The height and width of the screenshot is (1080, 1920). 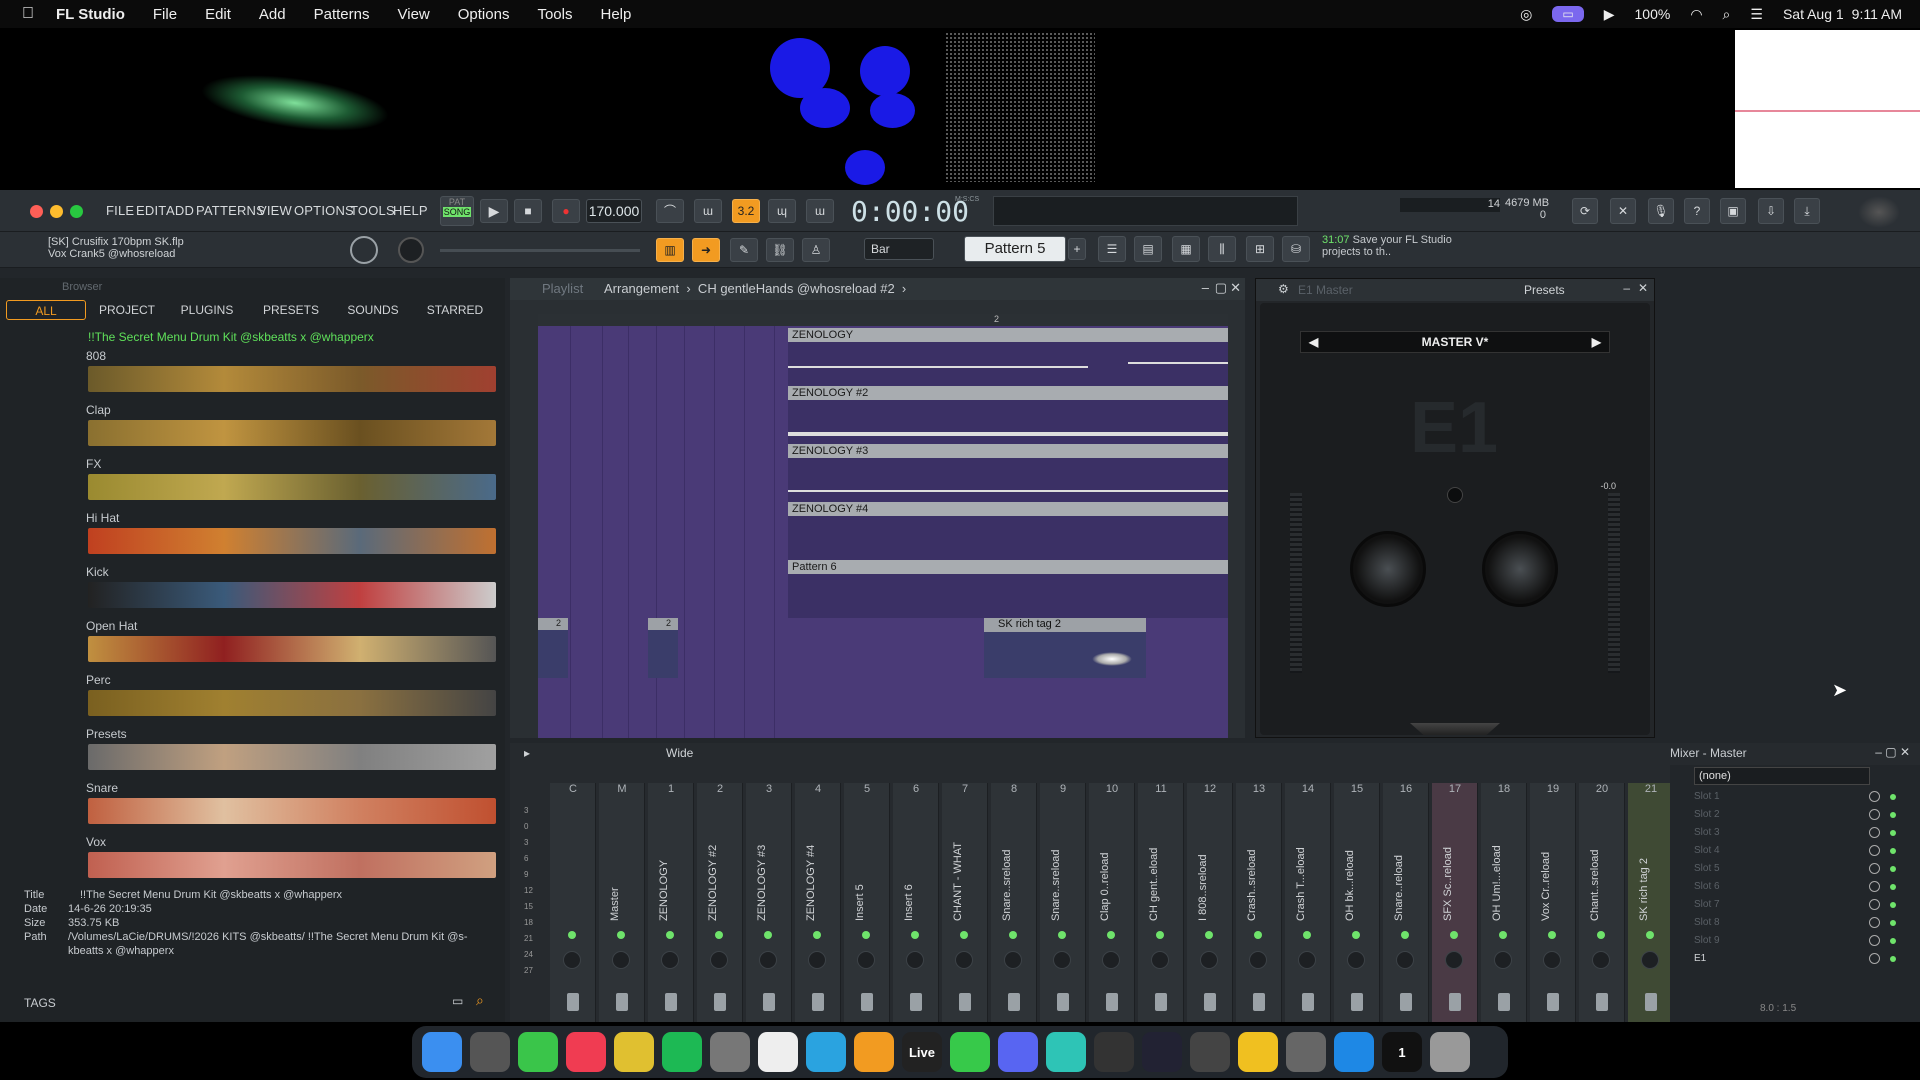 What do you see at coordinates (98, 680) in the screenshot?
I see `folder-perc: Perc` at bounding box center [98, 680].